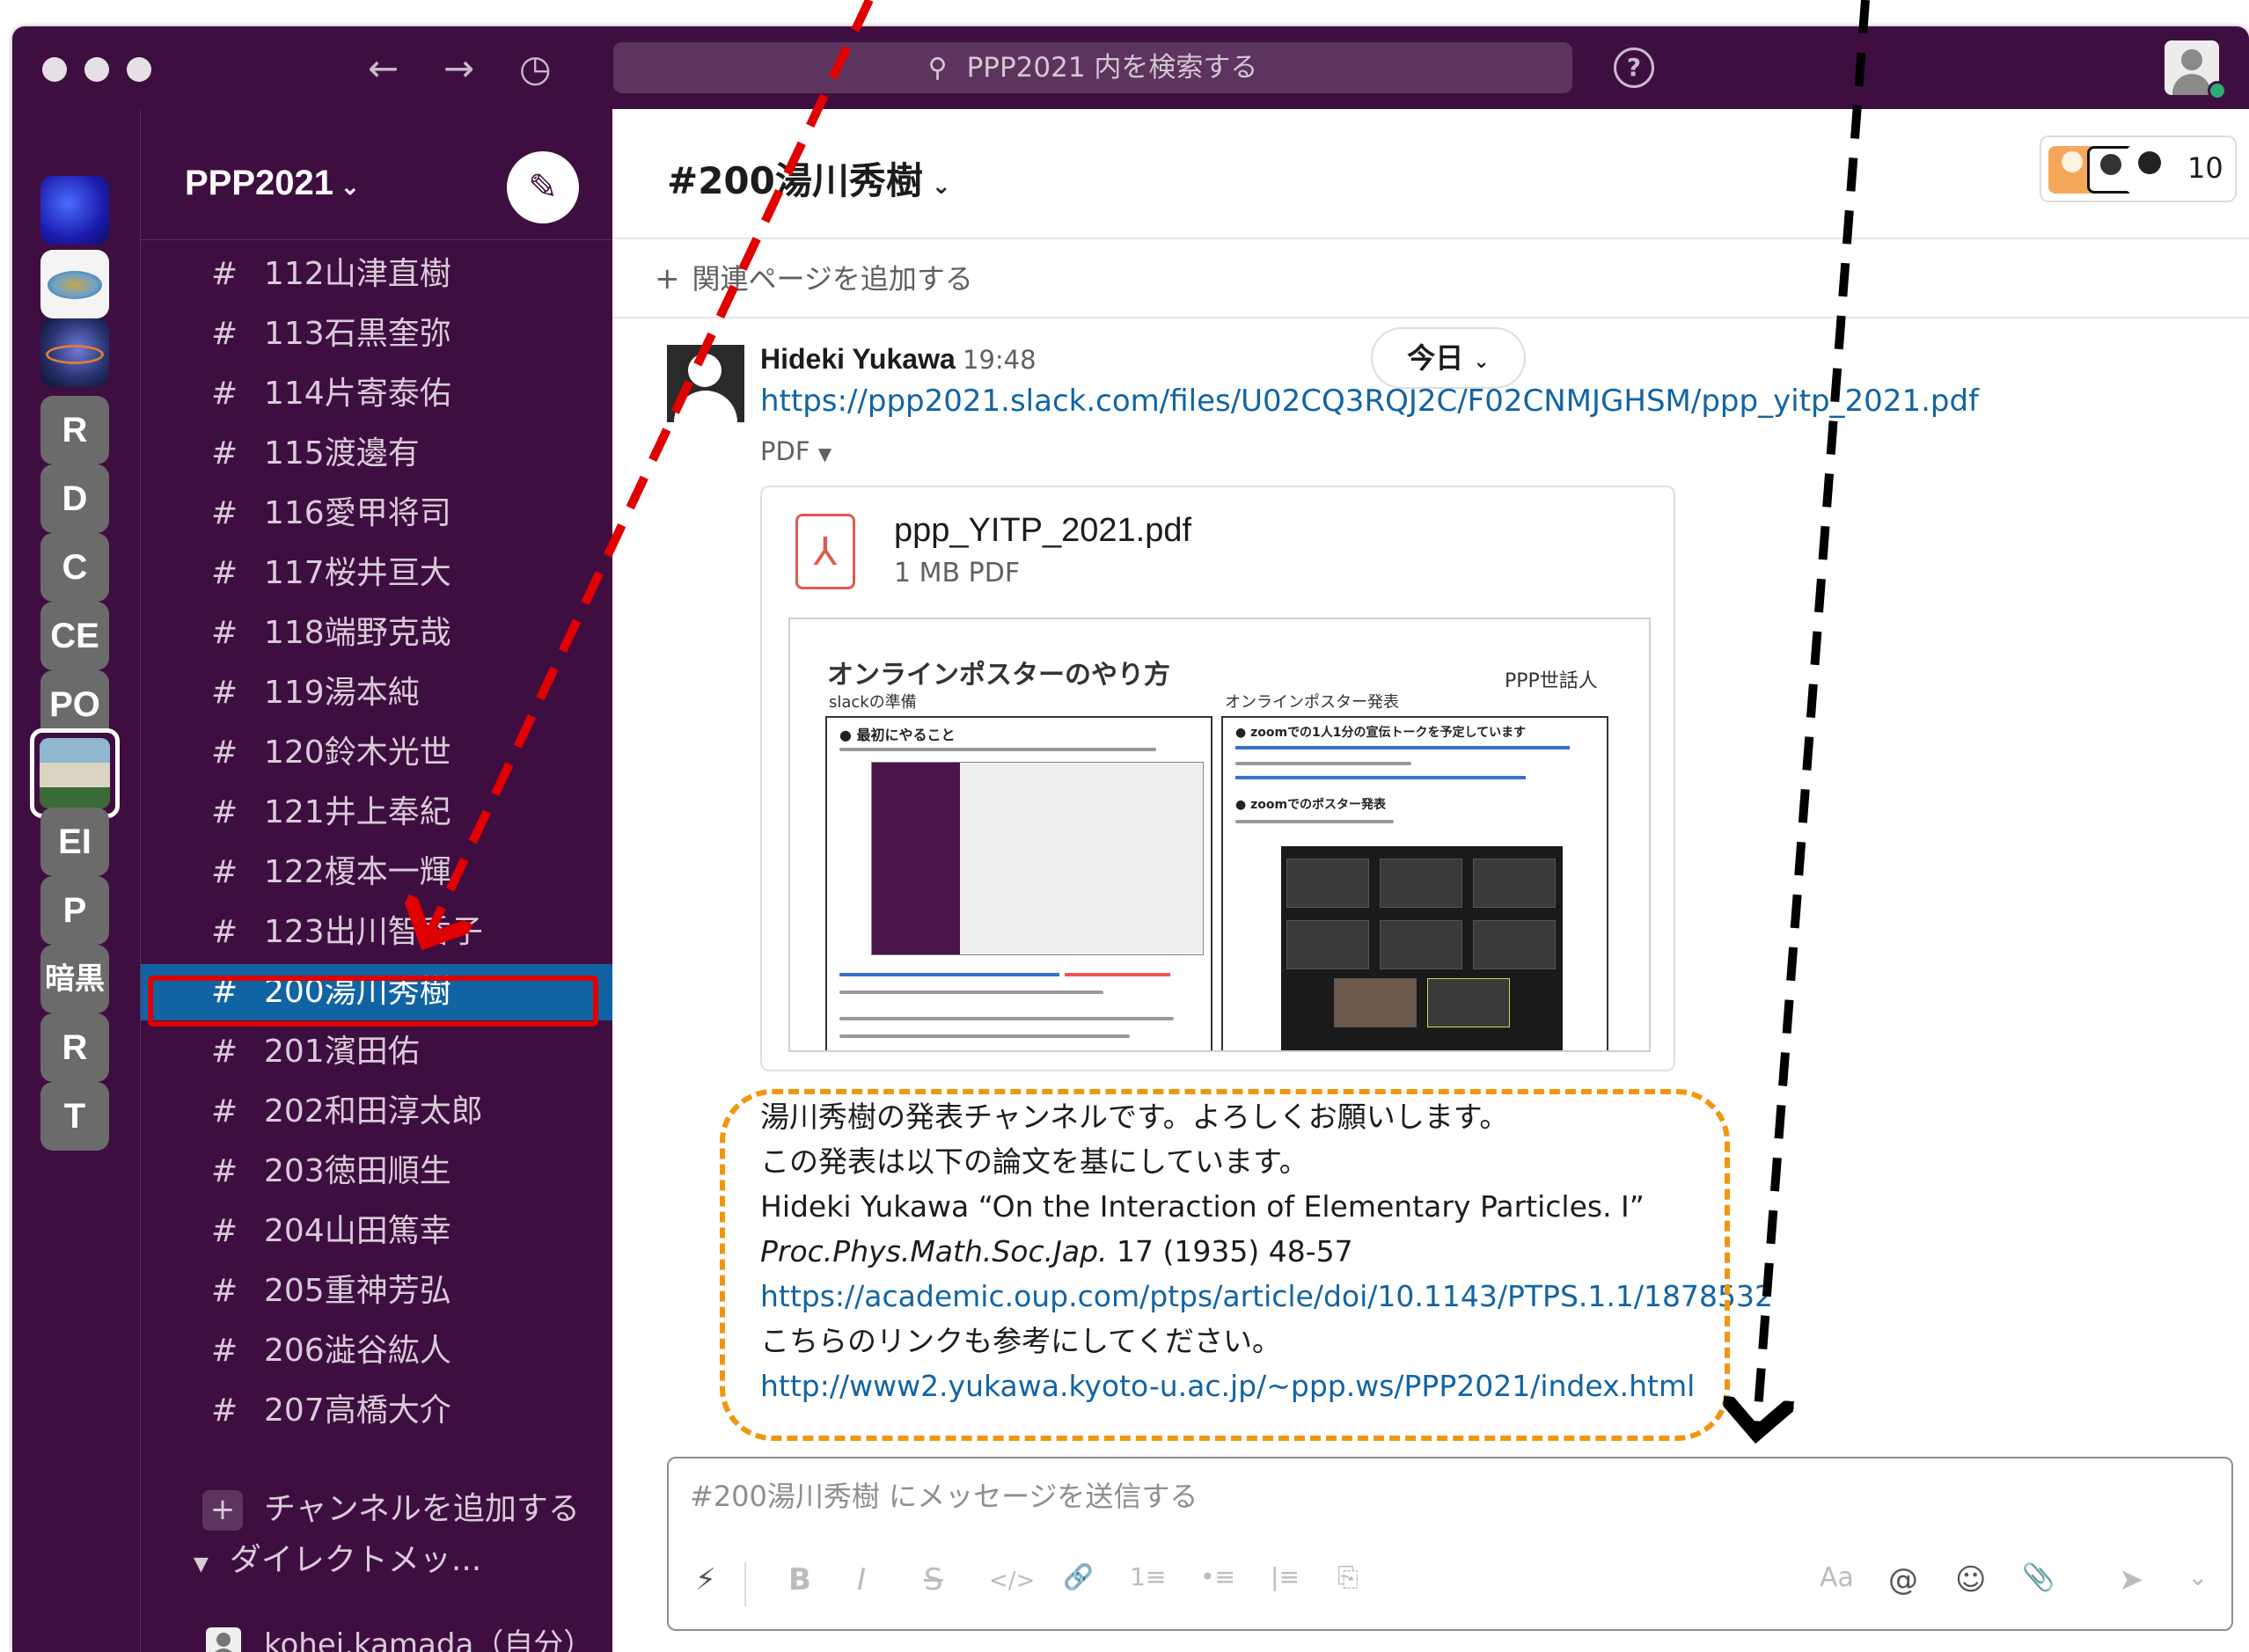 This screenshot has height=1652, width=2249. What do you see at coordinates (2131, 1579) in the screenshot?
I see `send-icon: ➤` at bounding box center [2131, 1579].